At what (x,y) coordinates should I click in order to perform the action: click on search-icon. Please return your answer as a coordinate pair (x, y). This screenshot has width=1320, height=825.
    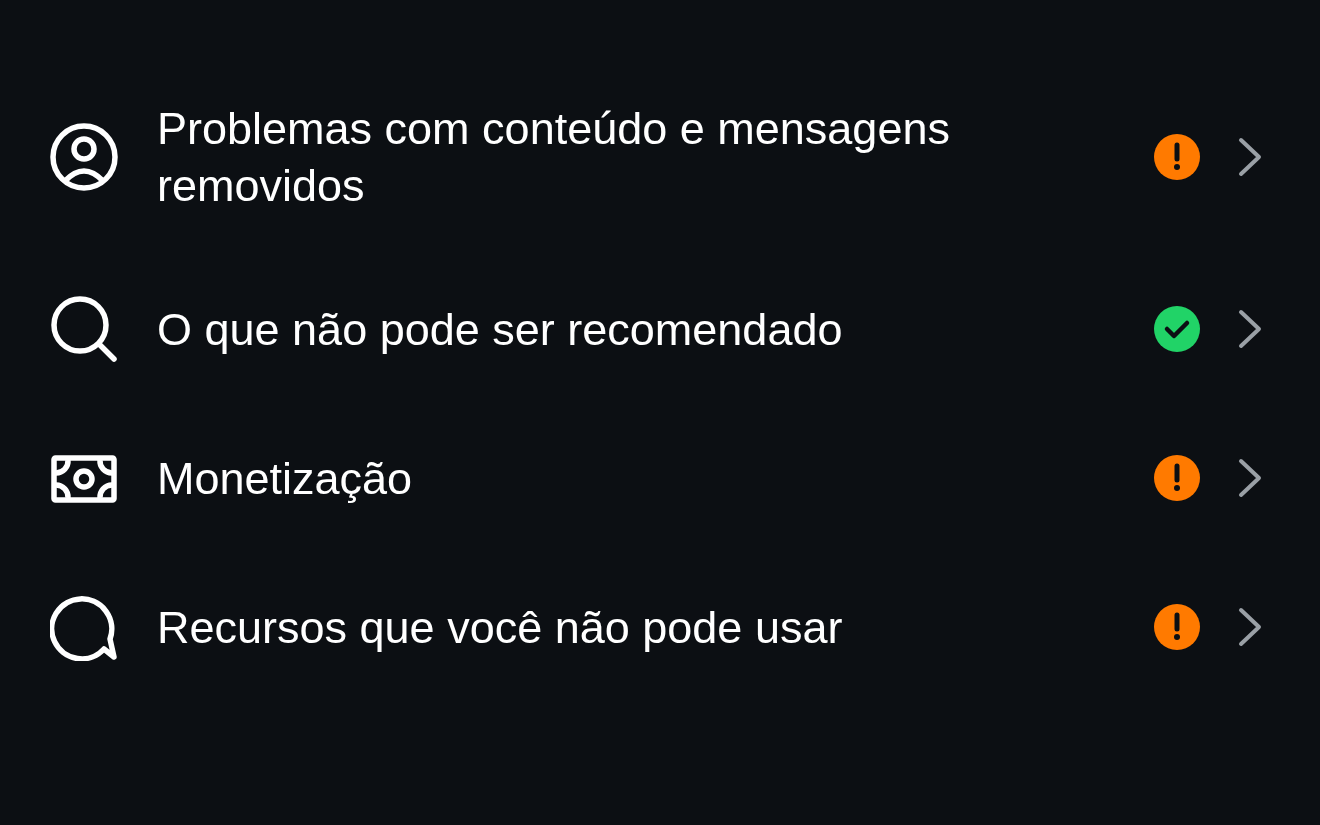
    Looking at the image, I should click on (84, 329).